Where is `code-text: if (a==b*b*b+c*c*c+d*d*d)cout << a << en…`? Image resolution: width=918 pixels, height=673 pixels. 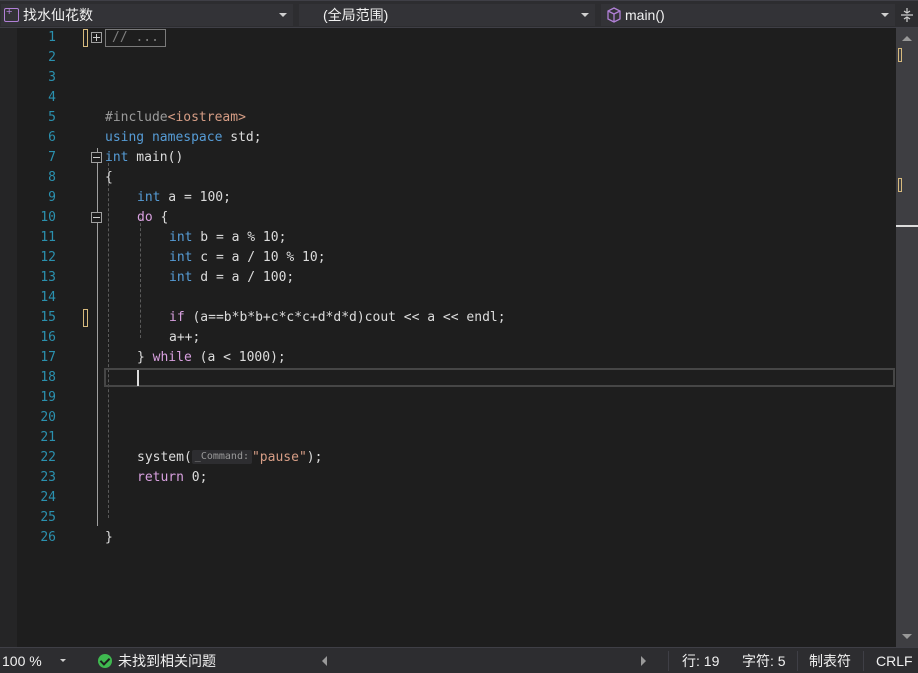 code-text: if (a==b*b*b+c*c*c+d*d*d)cout << a << en… is located at coordinates (337, 318).